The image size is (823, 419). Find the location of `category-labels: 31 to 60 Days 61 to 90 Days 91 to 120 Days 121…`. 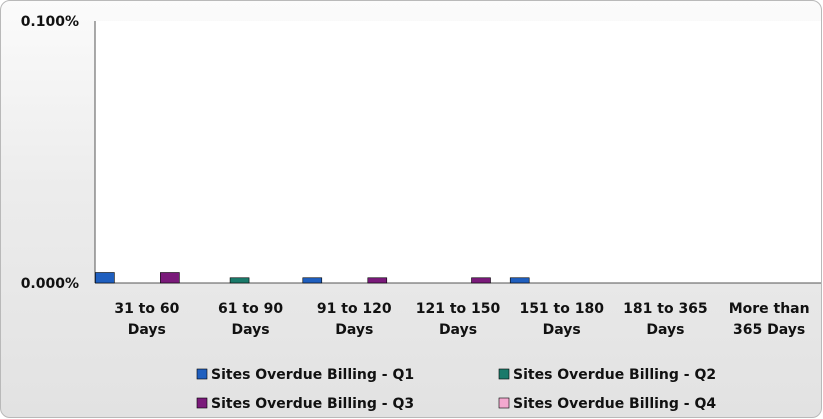

category-labels: 31 to 60 Days 61 to 90 Days 91 to 120 Days 121… is located at coordinates (461, 319).